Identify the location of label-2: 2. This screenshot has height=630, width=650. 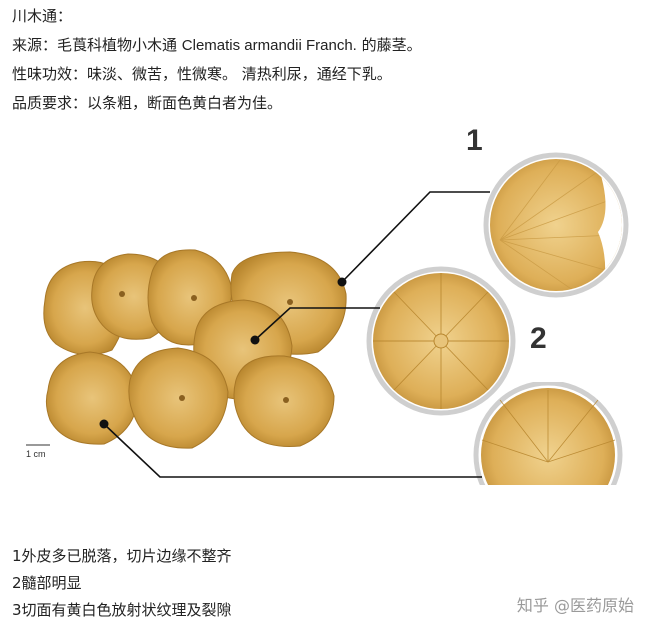
(538, 338).